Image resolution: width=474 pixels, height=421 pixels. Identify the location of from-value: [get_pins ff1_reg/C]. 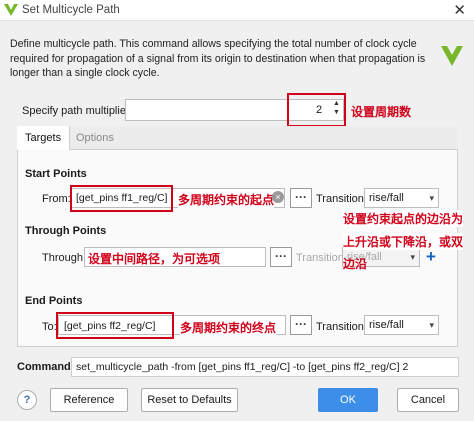
(122, 198).